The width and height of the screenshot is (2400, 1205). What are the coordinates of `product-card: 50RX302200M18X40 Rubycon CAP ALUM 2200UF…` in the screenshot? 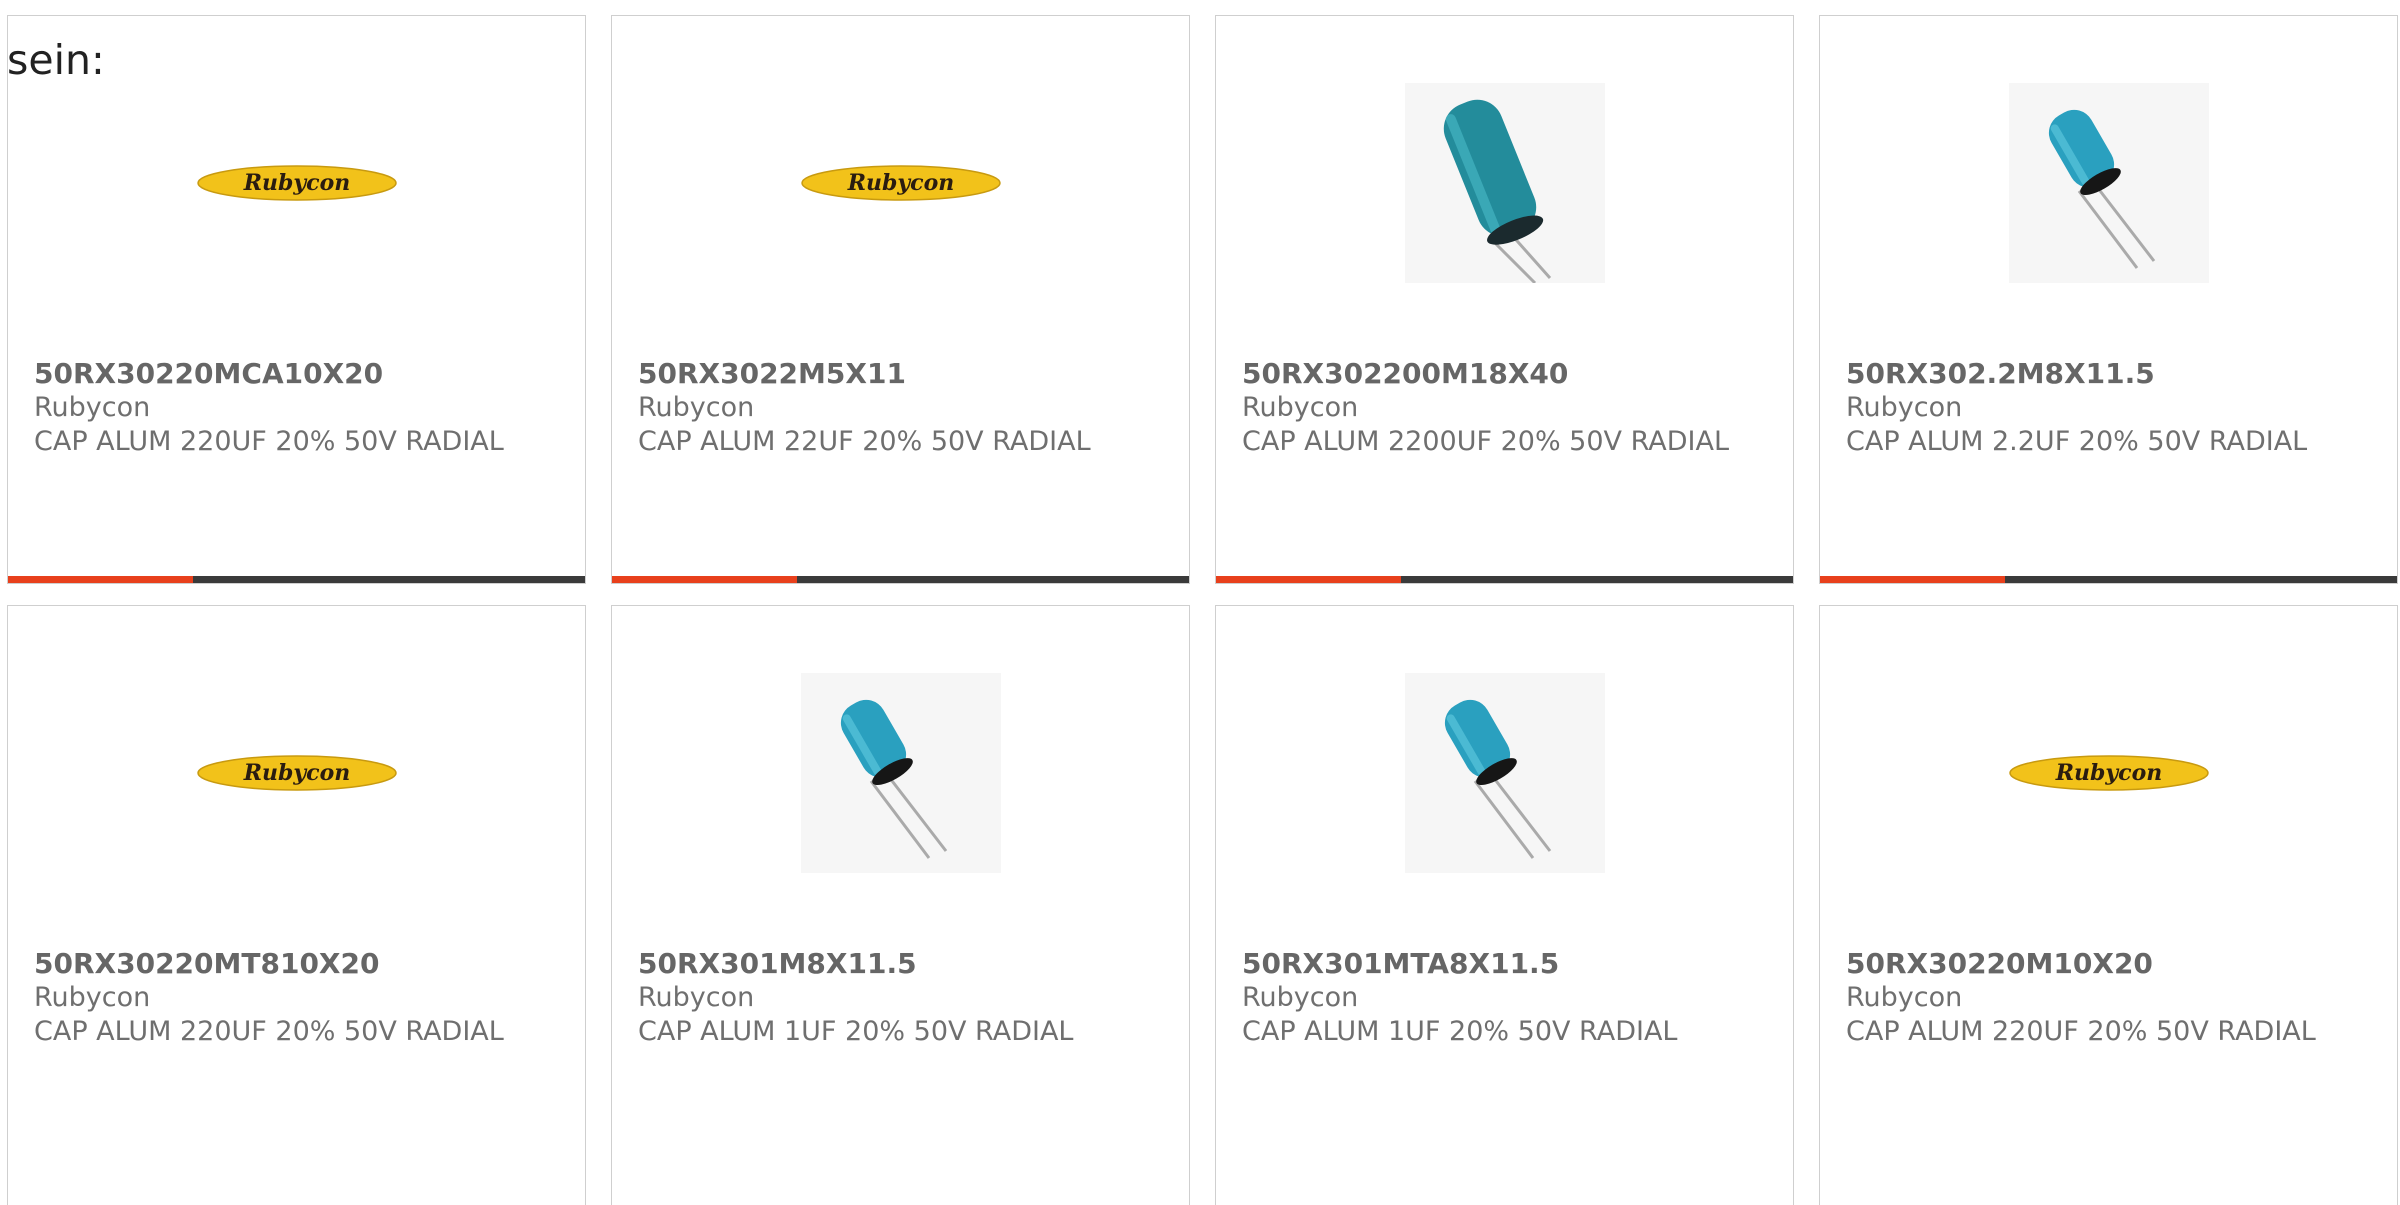 It's located at (1504, 299).